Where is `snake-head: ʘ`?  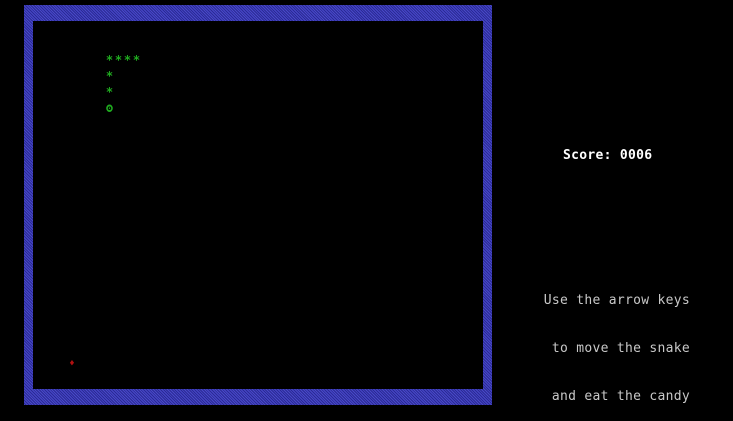
snake-head: ʘ is located at coordinates (109, 108).